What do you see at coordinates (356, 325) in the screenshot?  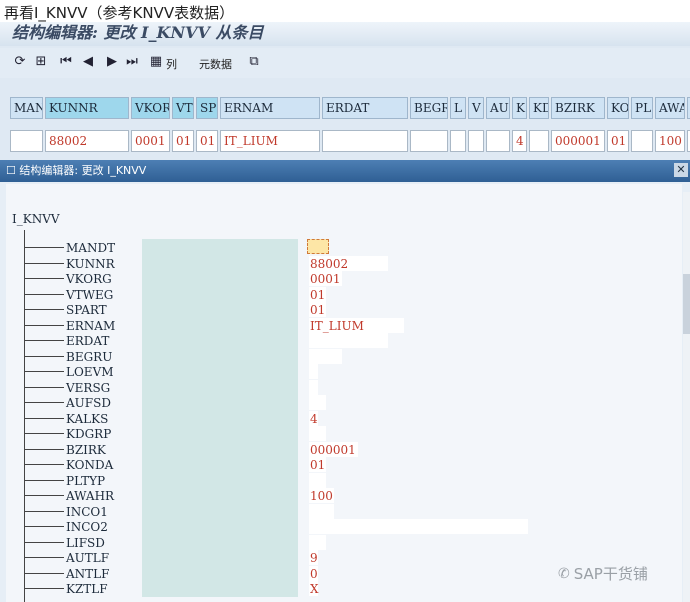 I see `field-value: IT_LIUM` at bounding box center [356, 325].